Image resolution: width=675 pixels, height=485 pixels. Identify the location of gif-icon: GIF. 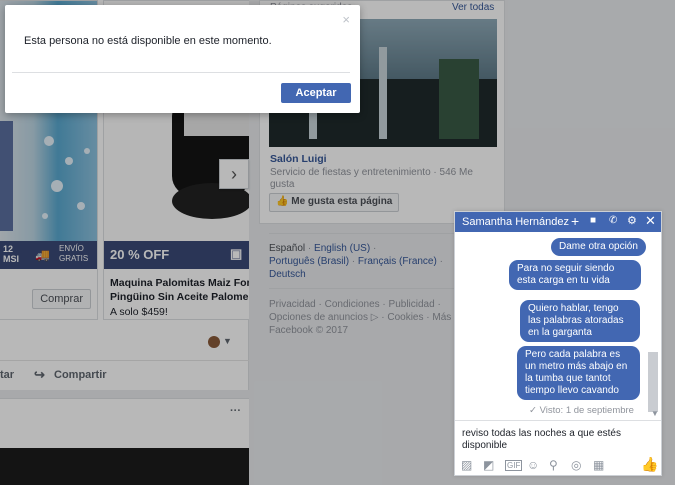
(514, 465).